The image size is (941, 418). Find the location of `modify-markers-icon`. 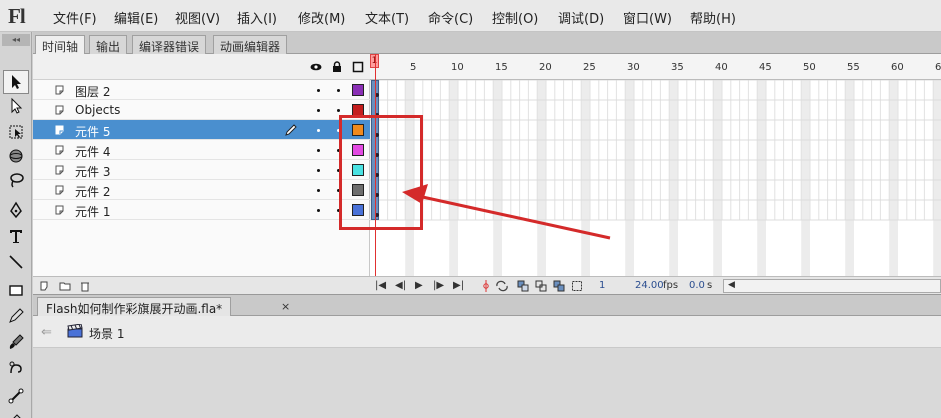

modify-markers-icon is located at coordinates (577, 286).